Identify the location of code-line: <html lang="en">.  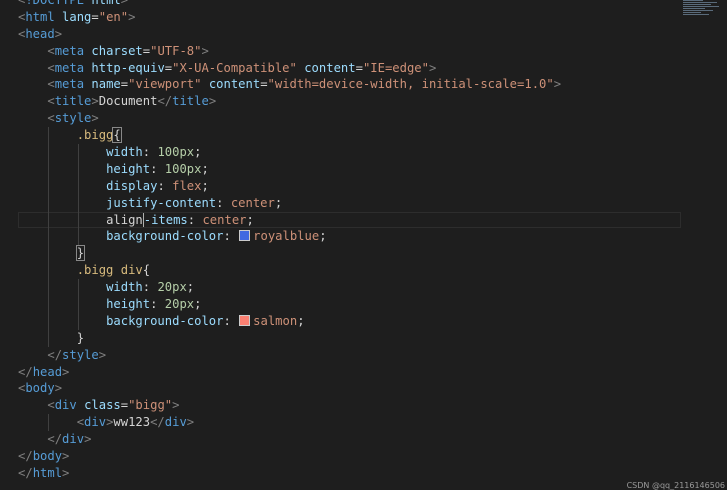
(349, 17).